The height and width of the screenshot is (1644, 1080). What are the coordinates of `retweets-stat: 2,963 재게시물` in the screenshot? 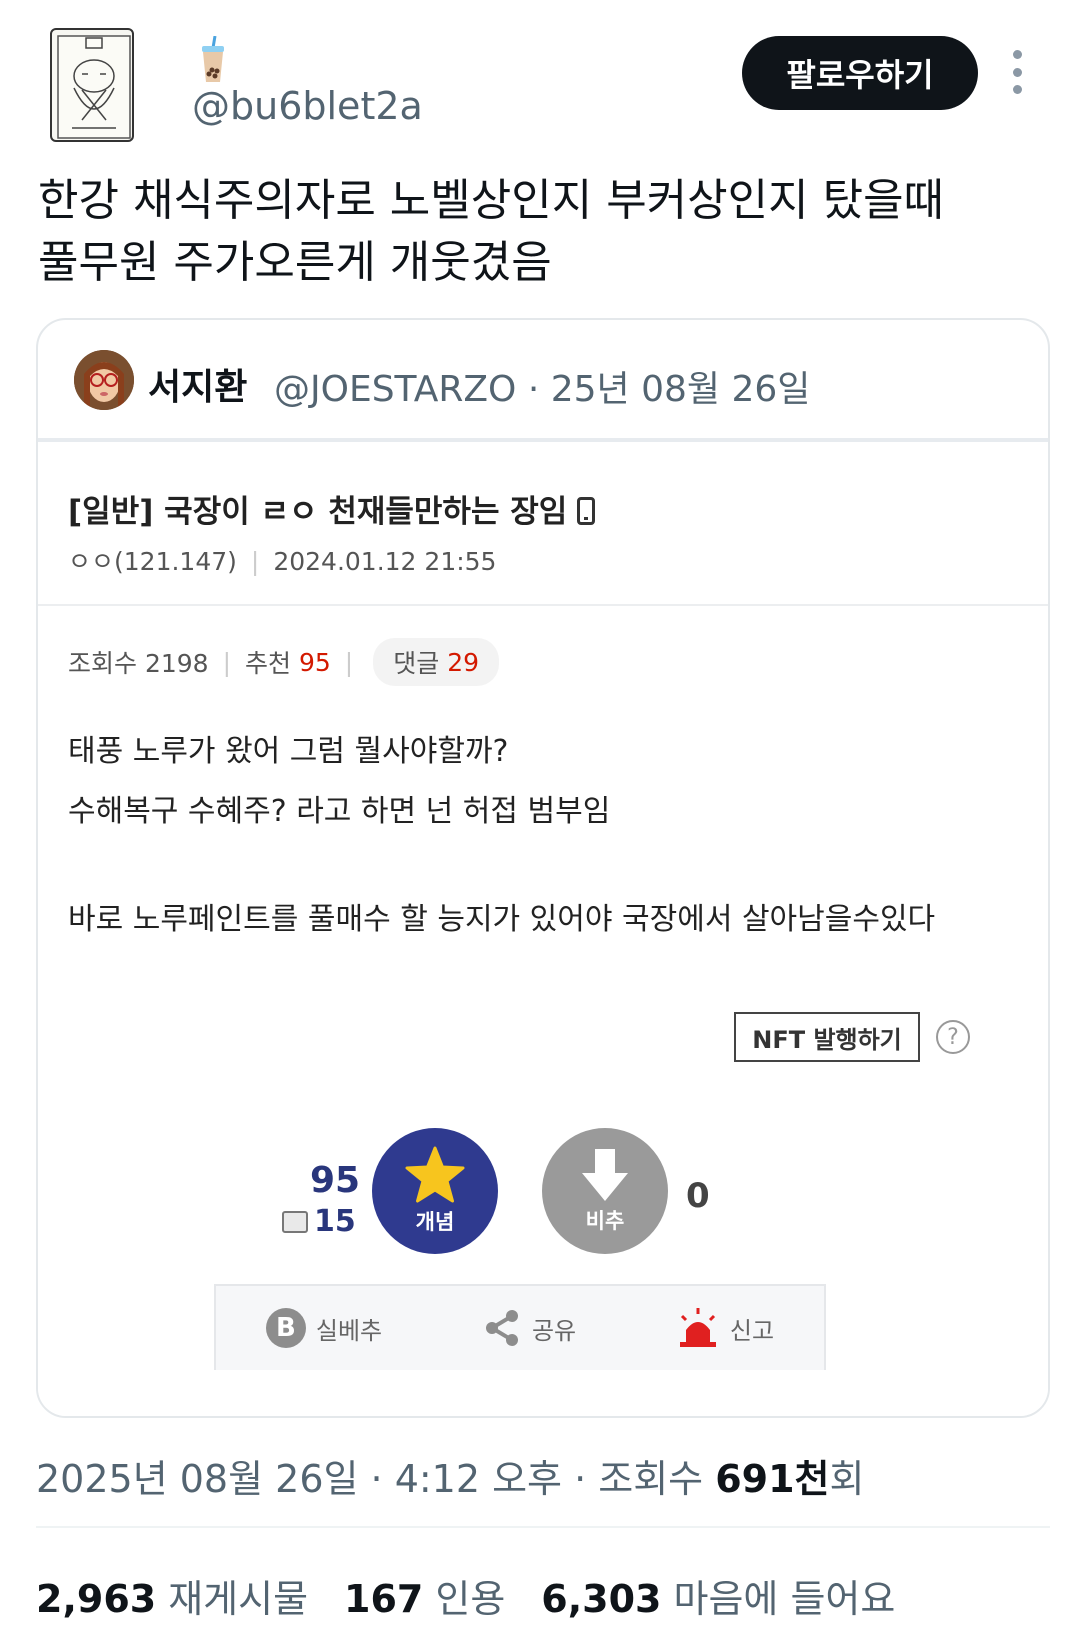 It's located at (172, 1595).